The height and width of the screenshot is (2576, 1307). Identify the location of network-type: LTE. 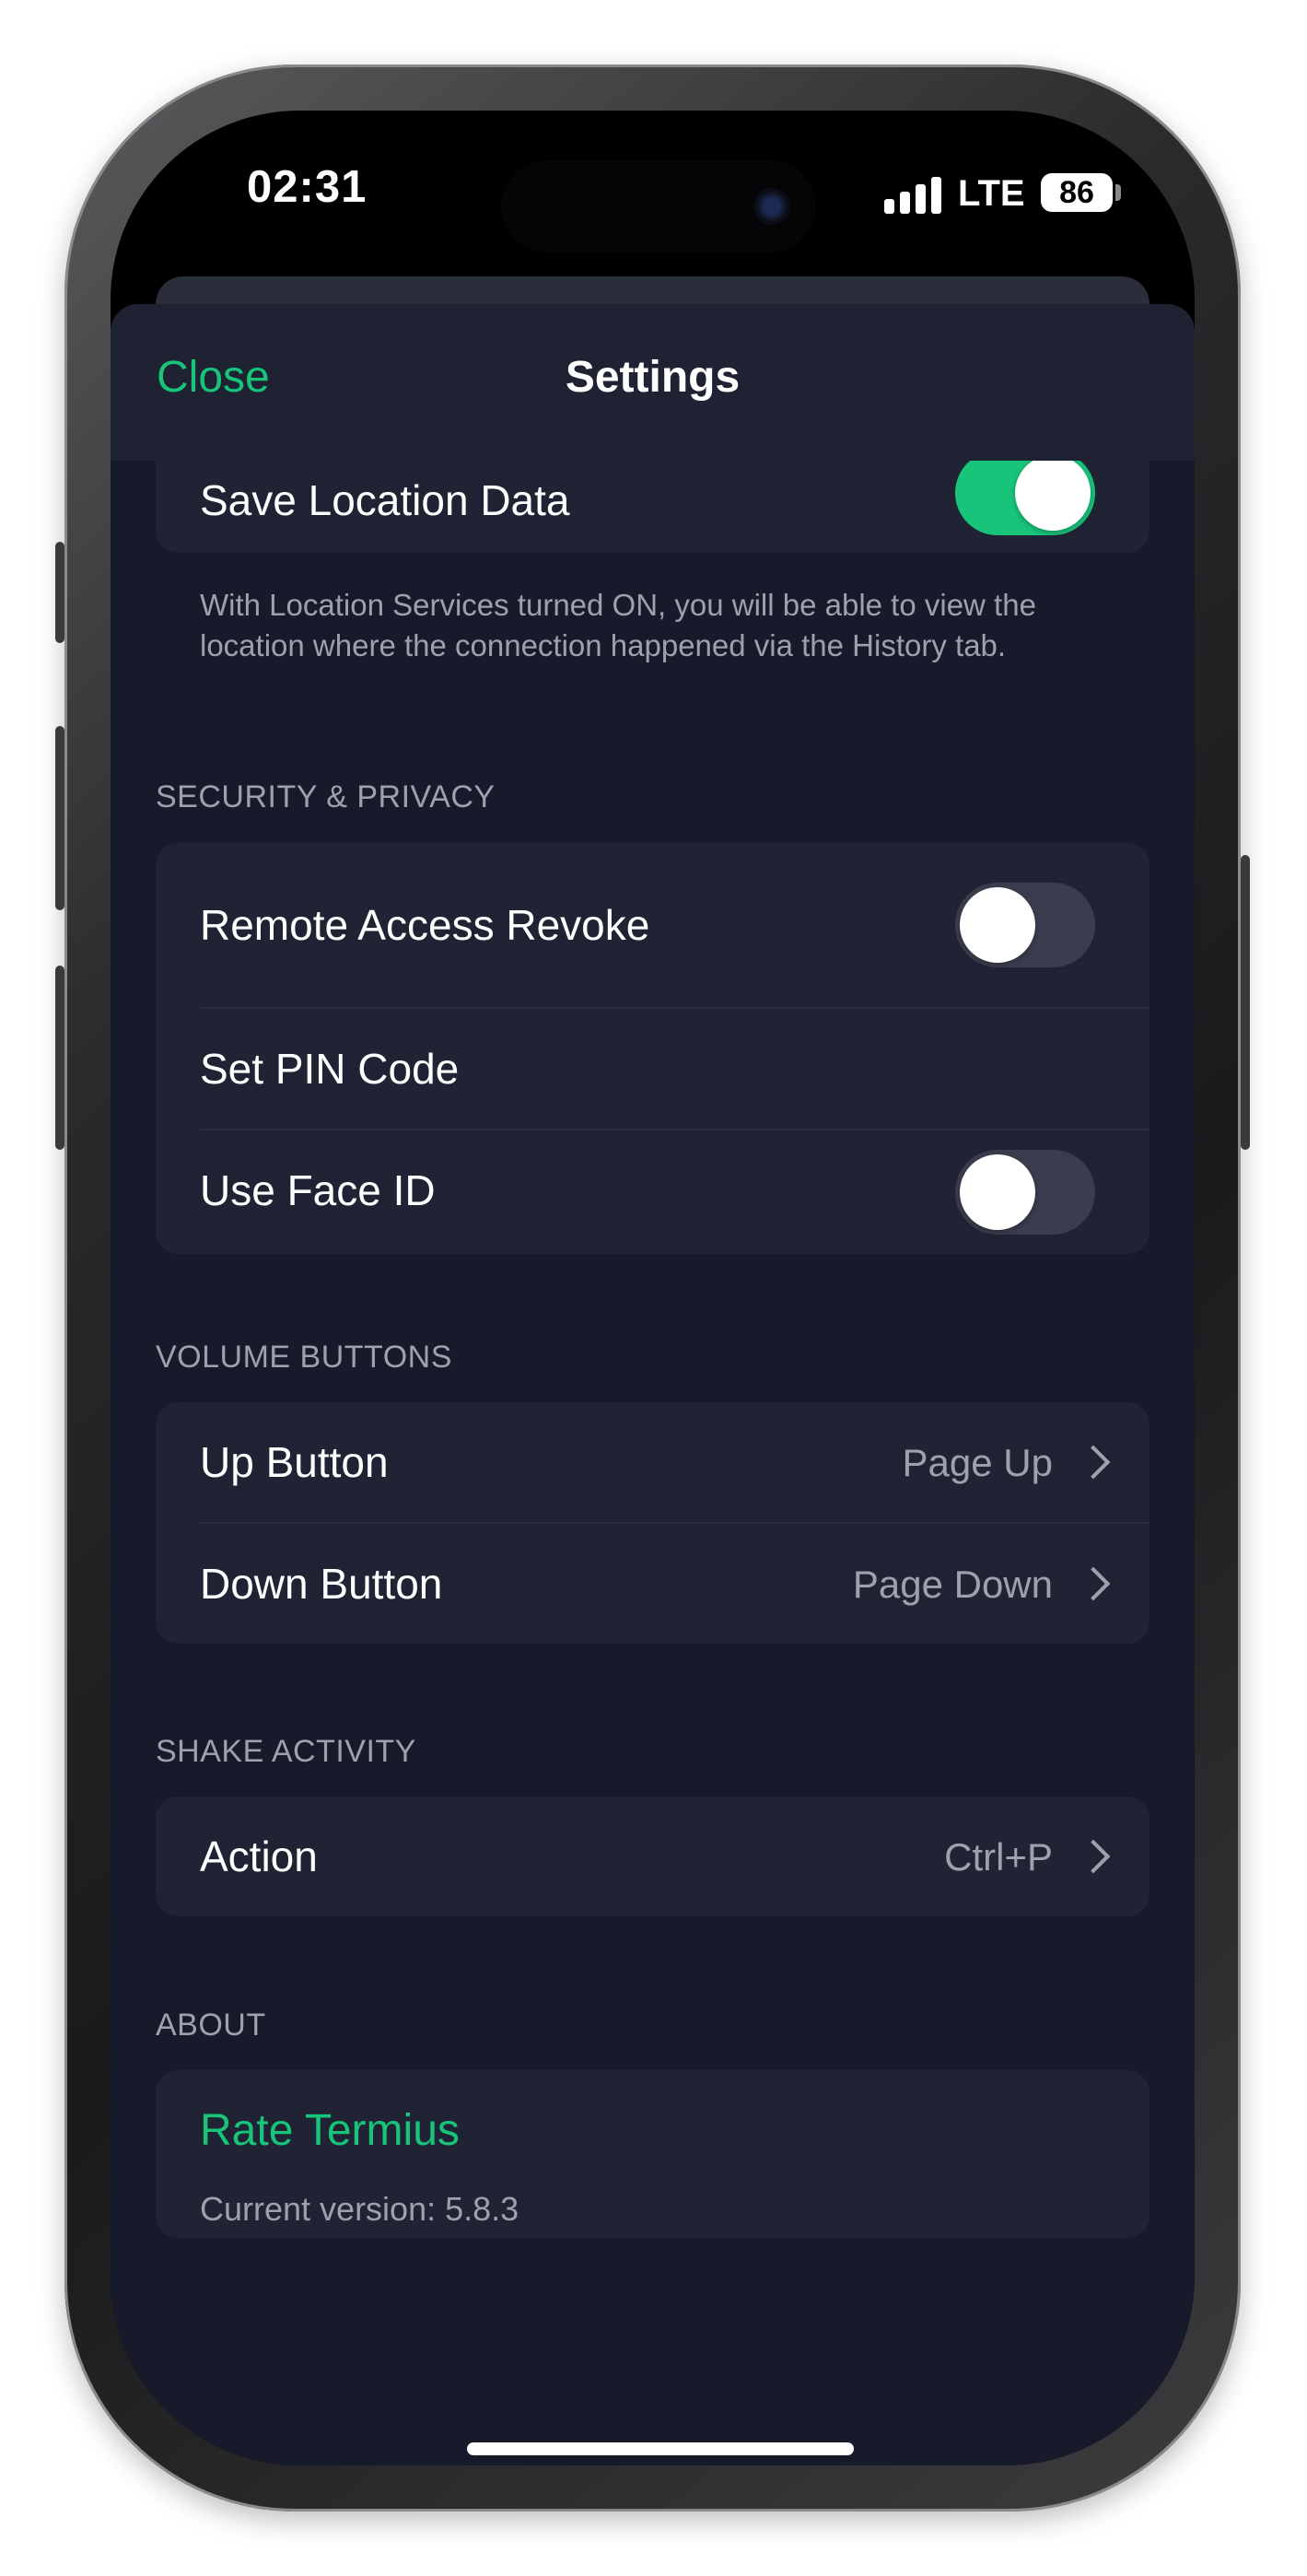
(992, 193).